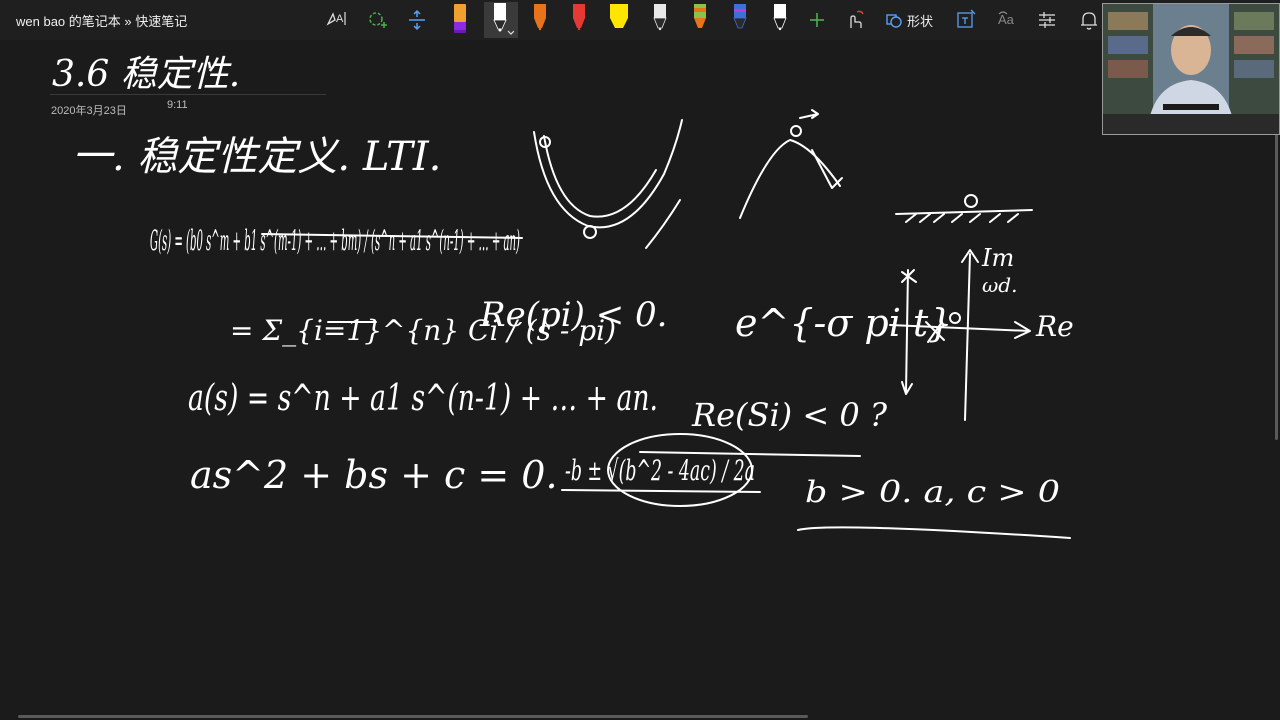 The image size is (1280, 720). I want to click on ink-axis-im: Im, so click(997, 258).